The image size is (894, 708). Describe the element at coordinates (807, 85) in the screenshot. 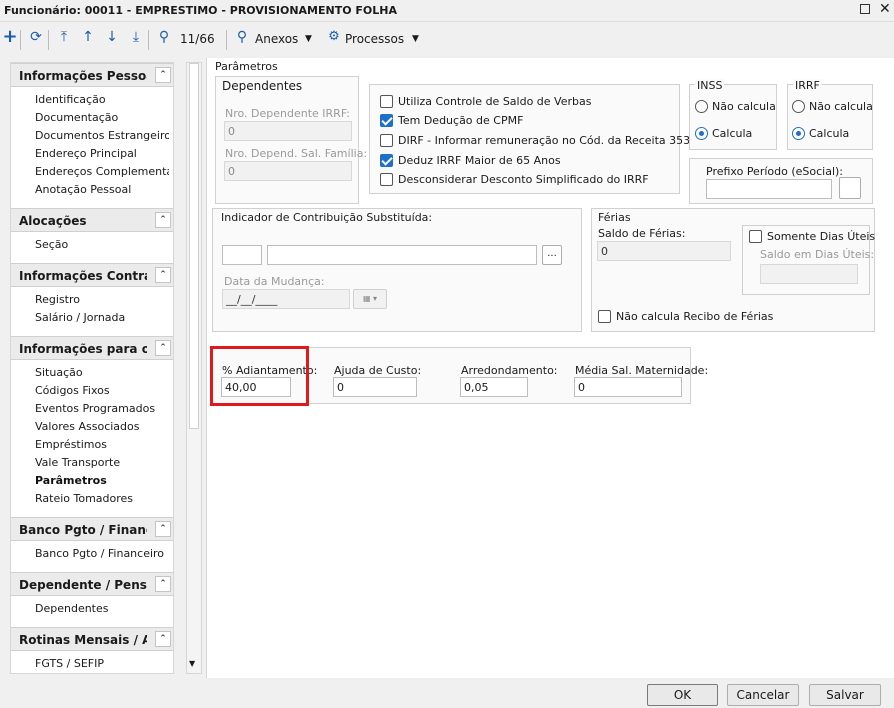

I see `irrf-title: IRRF` at that location.